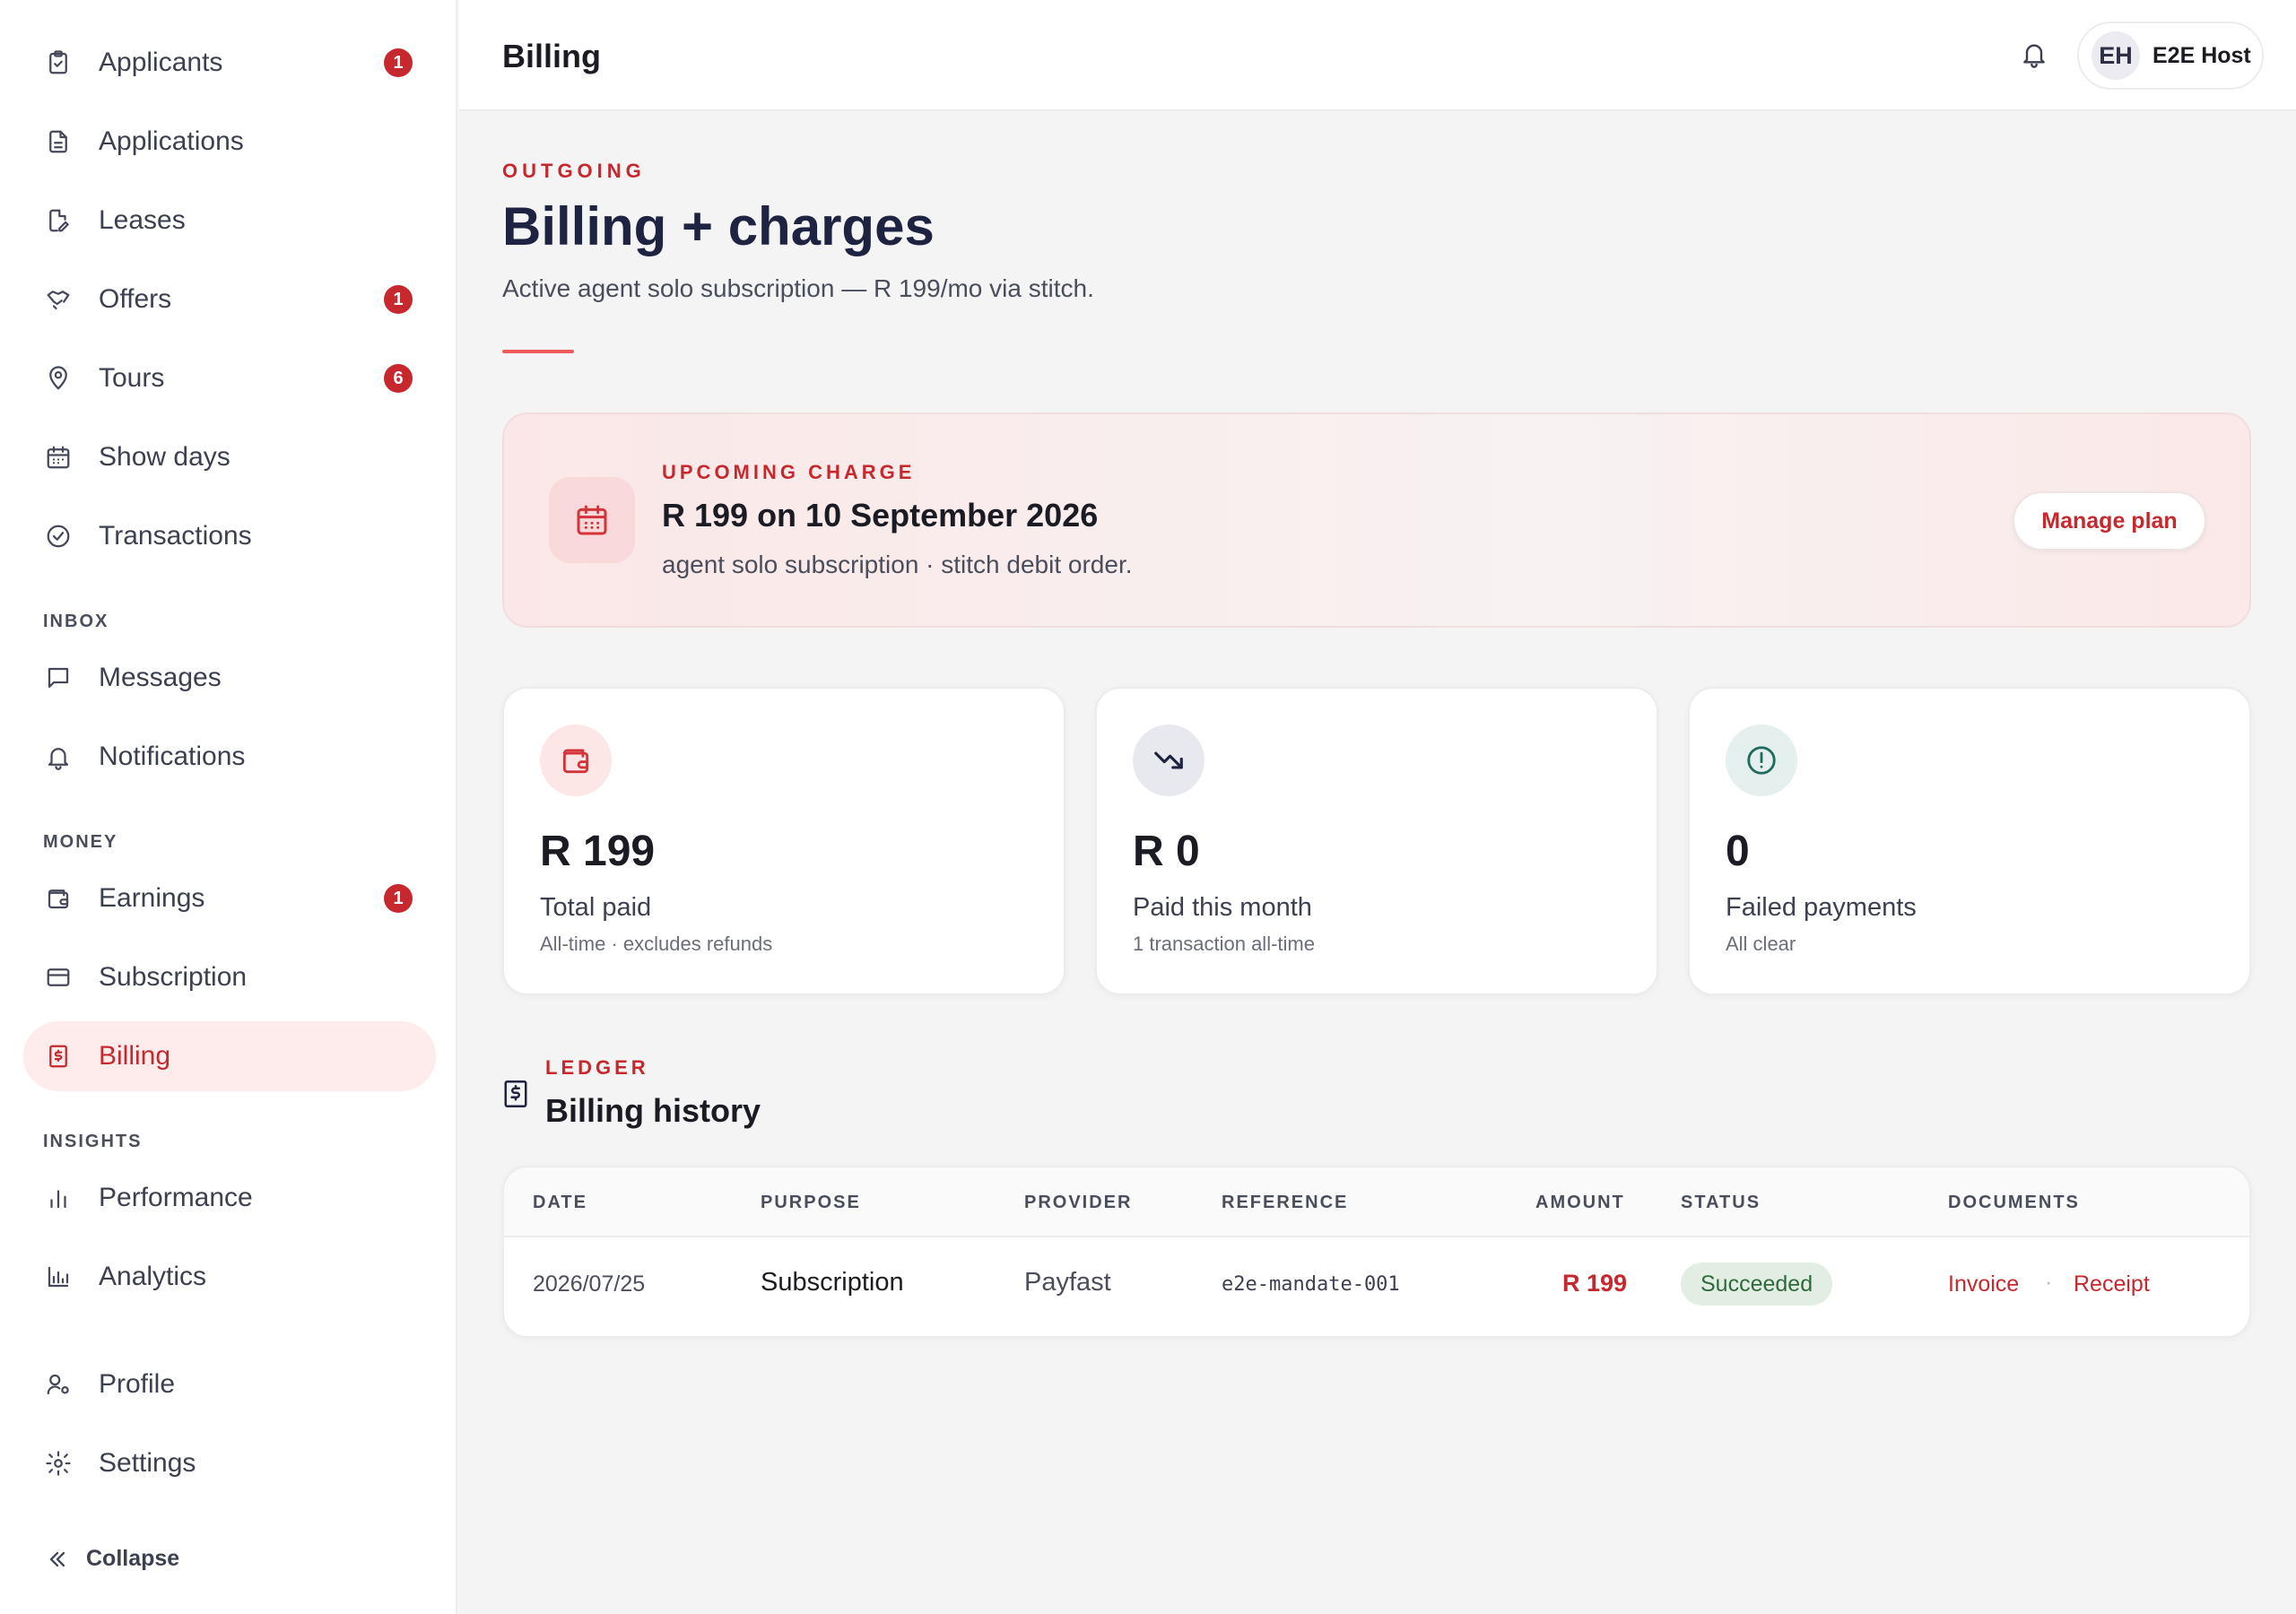 The image size is (2296, 1614). Describe the element at coordinates (229, 1056) in the screenshot. I see `sidebar-item-billing: Billing` at that location.